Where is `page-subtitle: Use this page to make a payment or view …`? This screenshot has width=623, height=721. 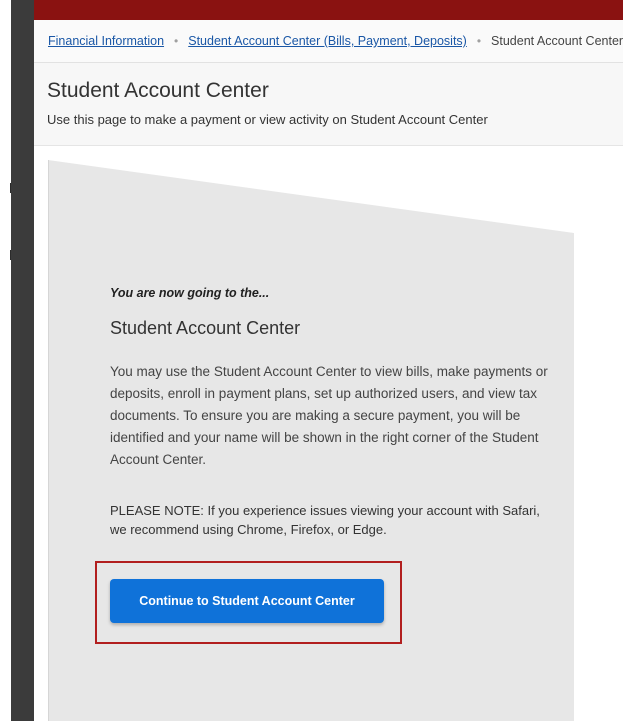 page-subtitle: Use this page to make a payment or view … is located at coordinates (267, 119).